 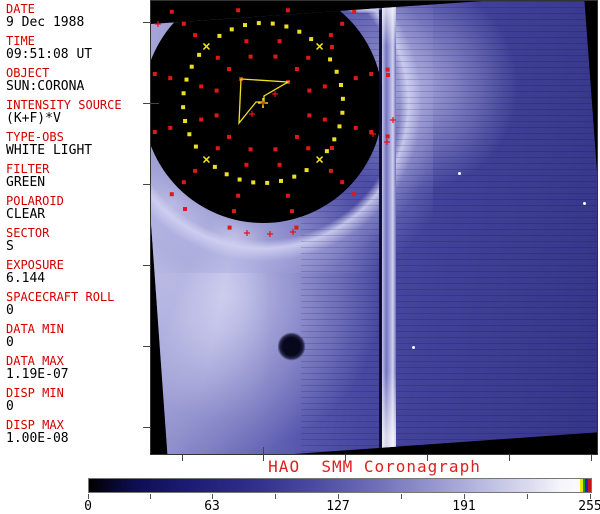 I want to click on field-label: DATA MIN, so click(x=35, y=329).